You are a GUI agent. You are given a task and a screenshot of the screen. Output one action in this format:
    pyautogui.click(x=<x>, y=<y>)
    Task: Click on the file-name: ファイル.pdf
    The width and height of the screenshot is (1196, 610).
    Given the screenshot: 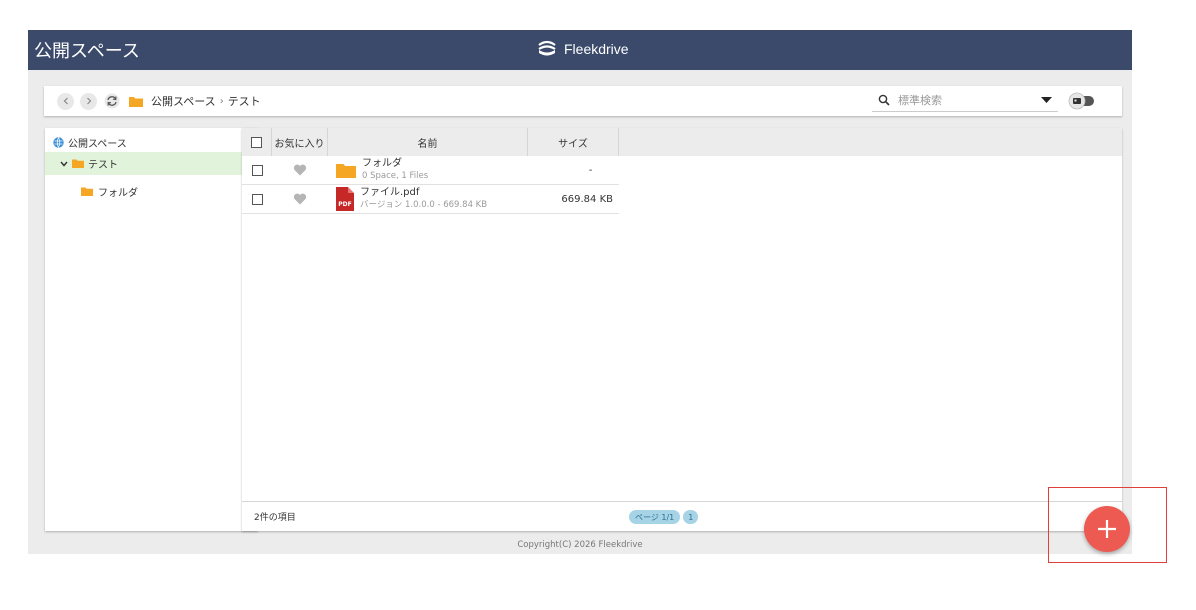 What is the action you would take?
    pyautogui.click(x=423, y=193)
    